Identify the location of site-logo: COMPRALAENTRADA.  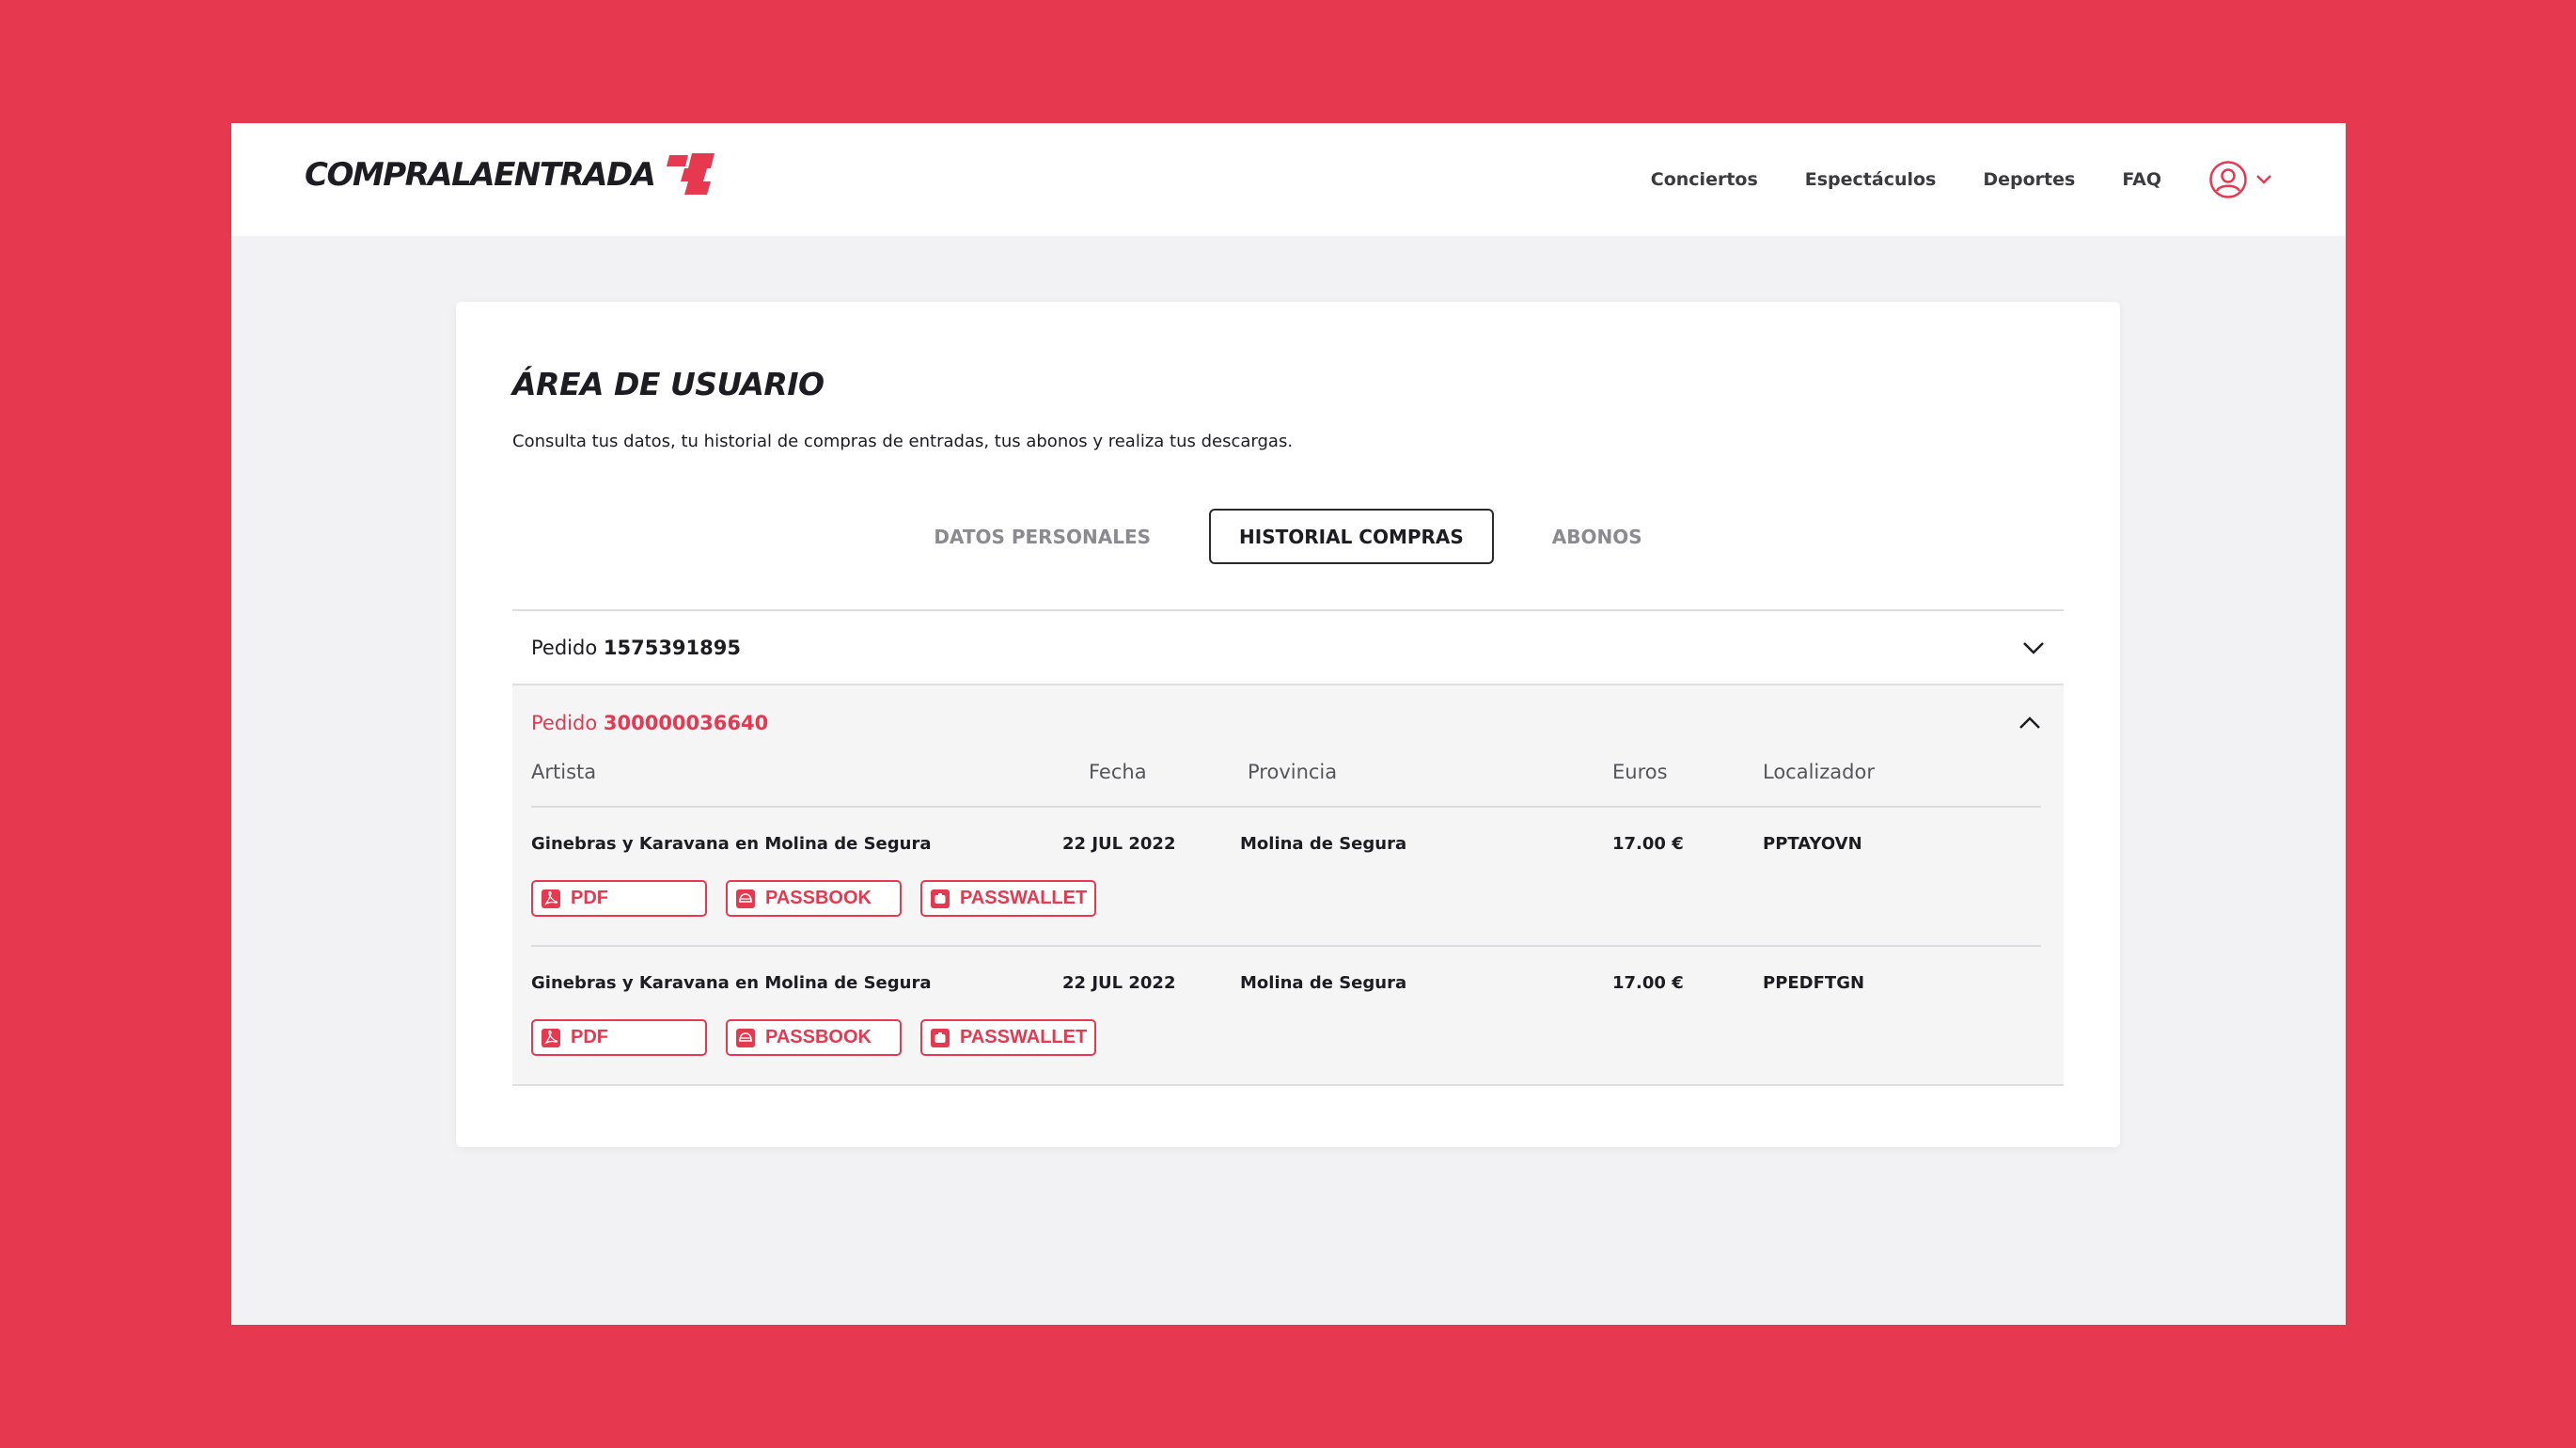
(511, 174).